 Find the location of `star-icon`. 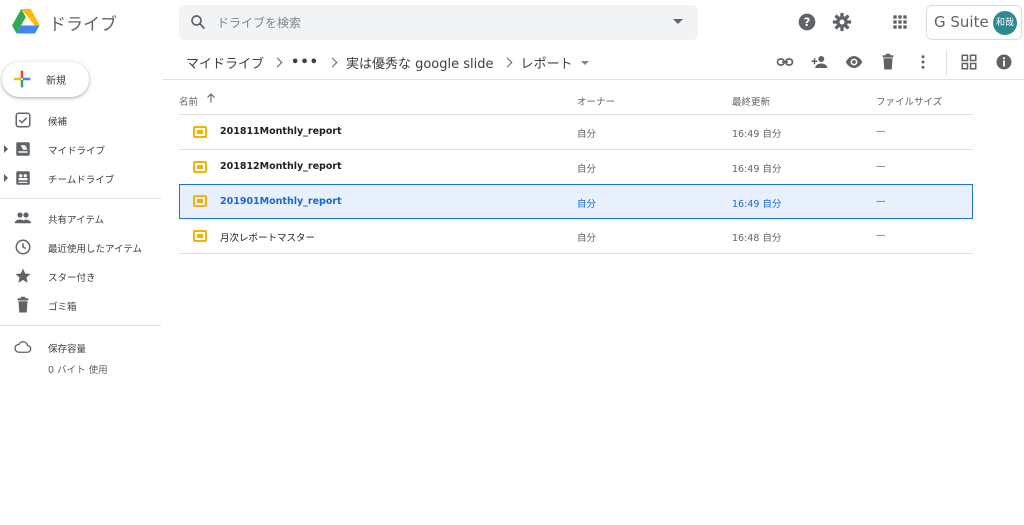

star-icon is located at coordinates (23, 275).